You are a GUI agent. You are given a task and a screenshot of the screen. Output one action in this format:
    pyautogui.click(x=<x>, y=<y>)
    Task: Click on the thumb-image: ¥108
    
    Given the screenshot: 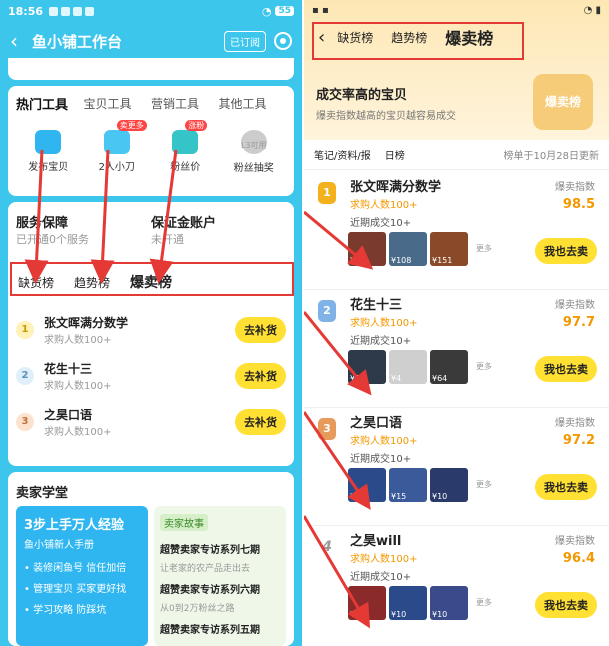 What is the action you would take?
    pyautogui.click(x=408, y=249)
    